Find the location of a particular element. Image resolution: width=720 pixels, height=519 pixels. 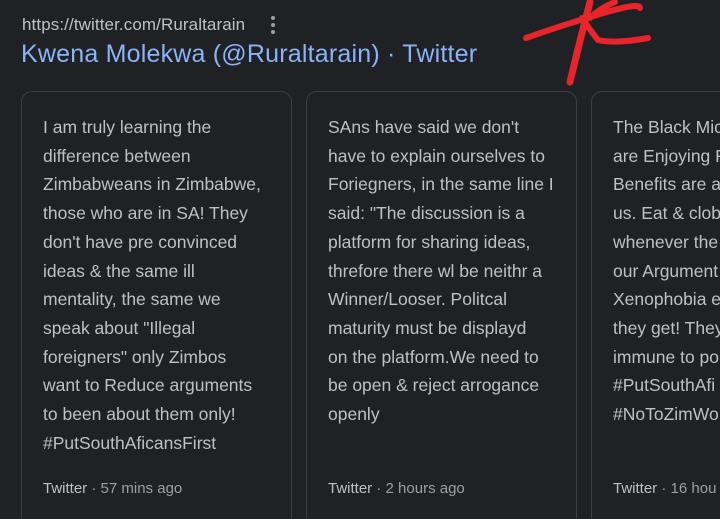

tweet-footer: Twitter · 16 hou is located at coordinates (664, 488).